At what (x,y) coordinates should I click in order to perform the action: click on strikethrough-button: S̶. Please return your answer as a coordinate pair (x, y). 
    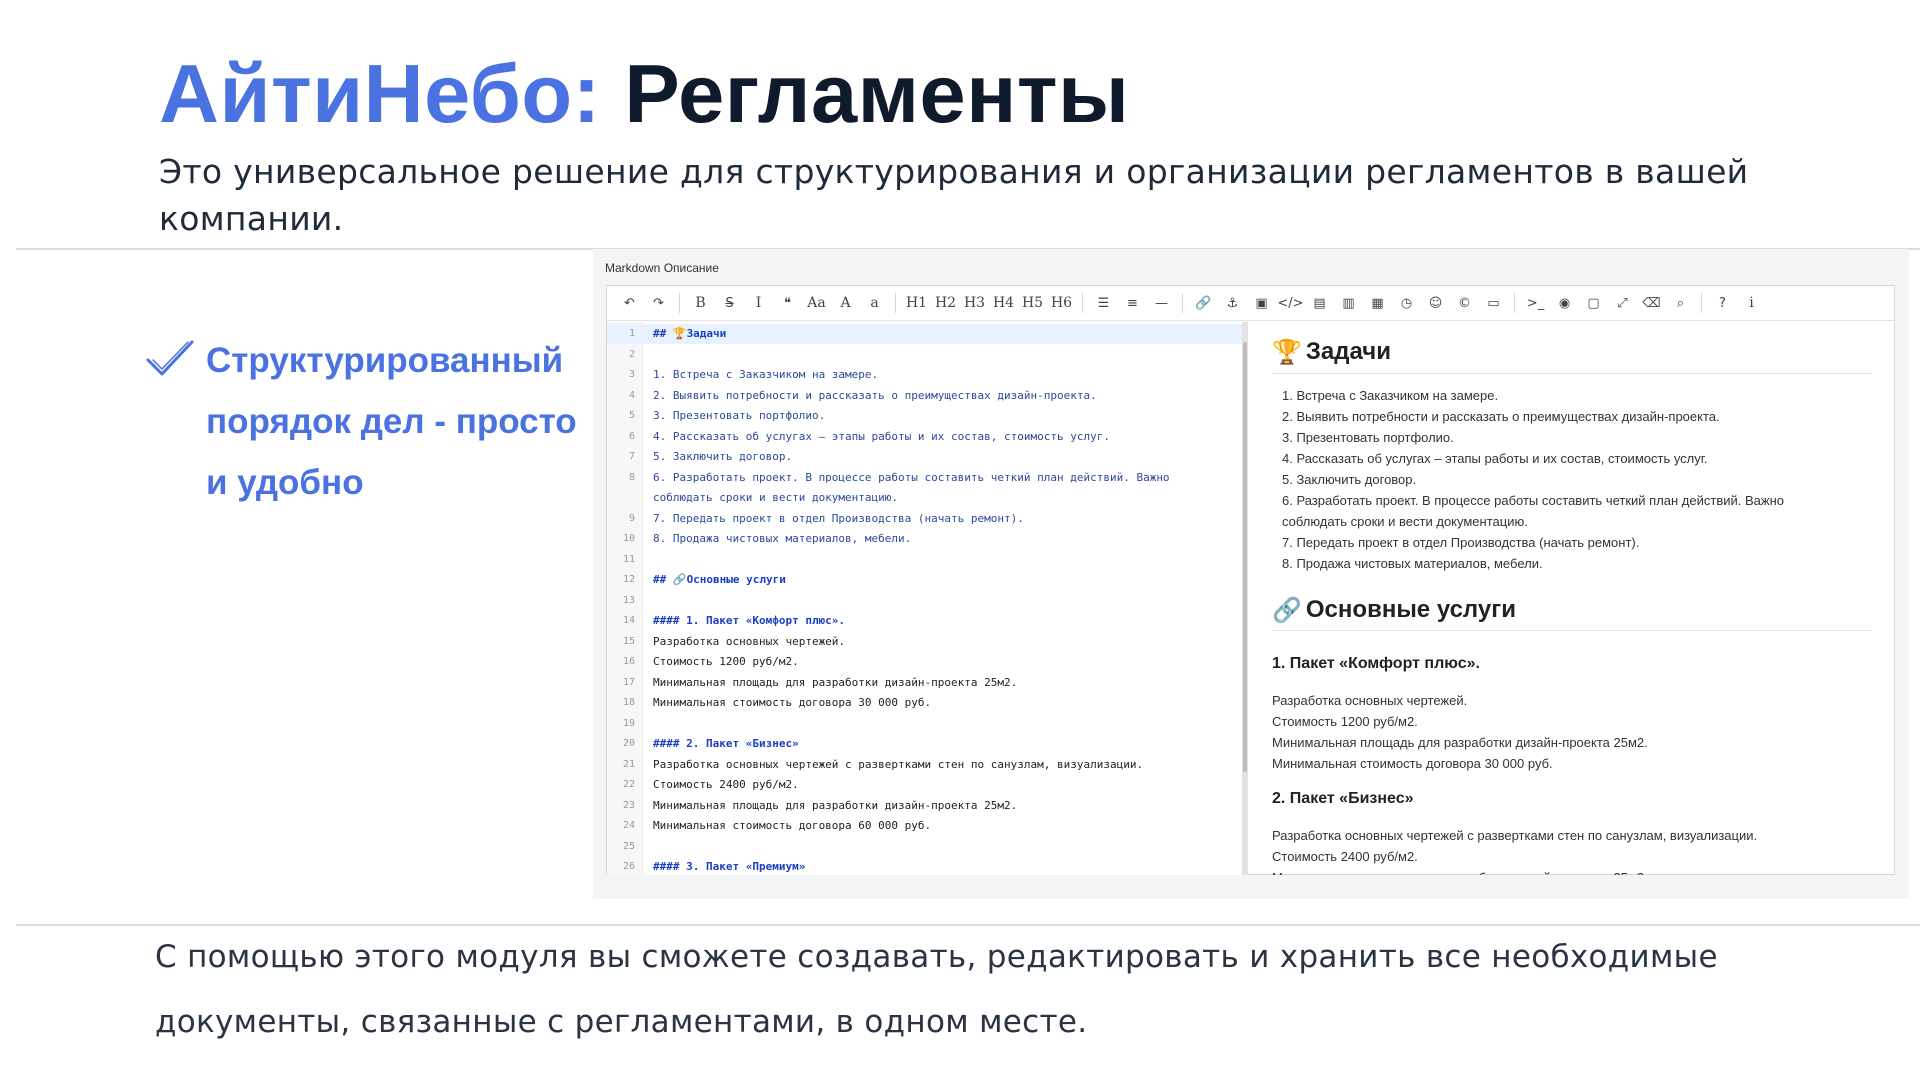
    Looking at the image, I should click on (729, 303).